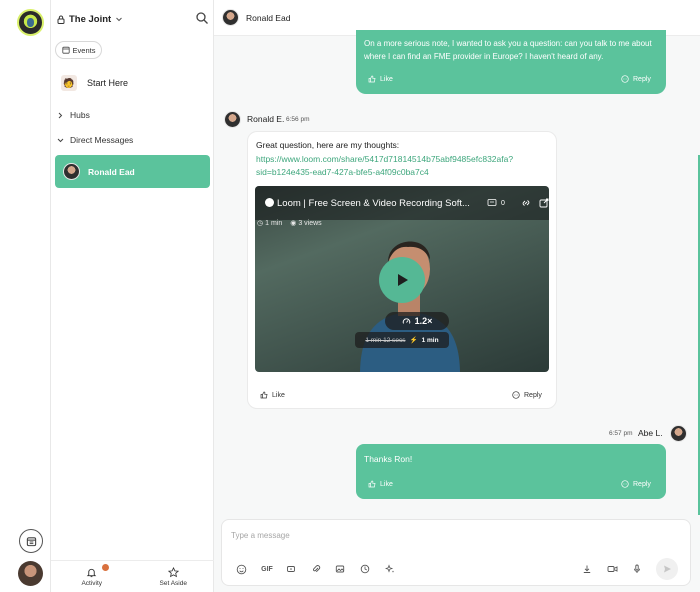 The width and height of the screenshot is (700, 592). Describe the element at coordinates (385, 340) in the screenshot. I see `original-duration: 1 min 12 secs` at that location.